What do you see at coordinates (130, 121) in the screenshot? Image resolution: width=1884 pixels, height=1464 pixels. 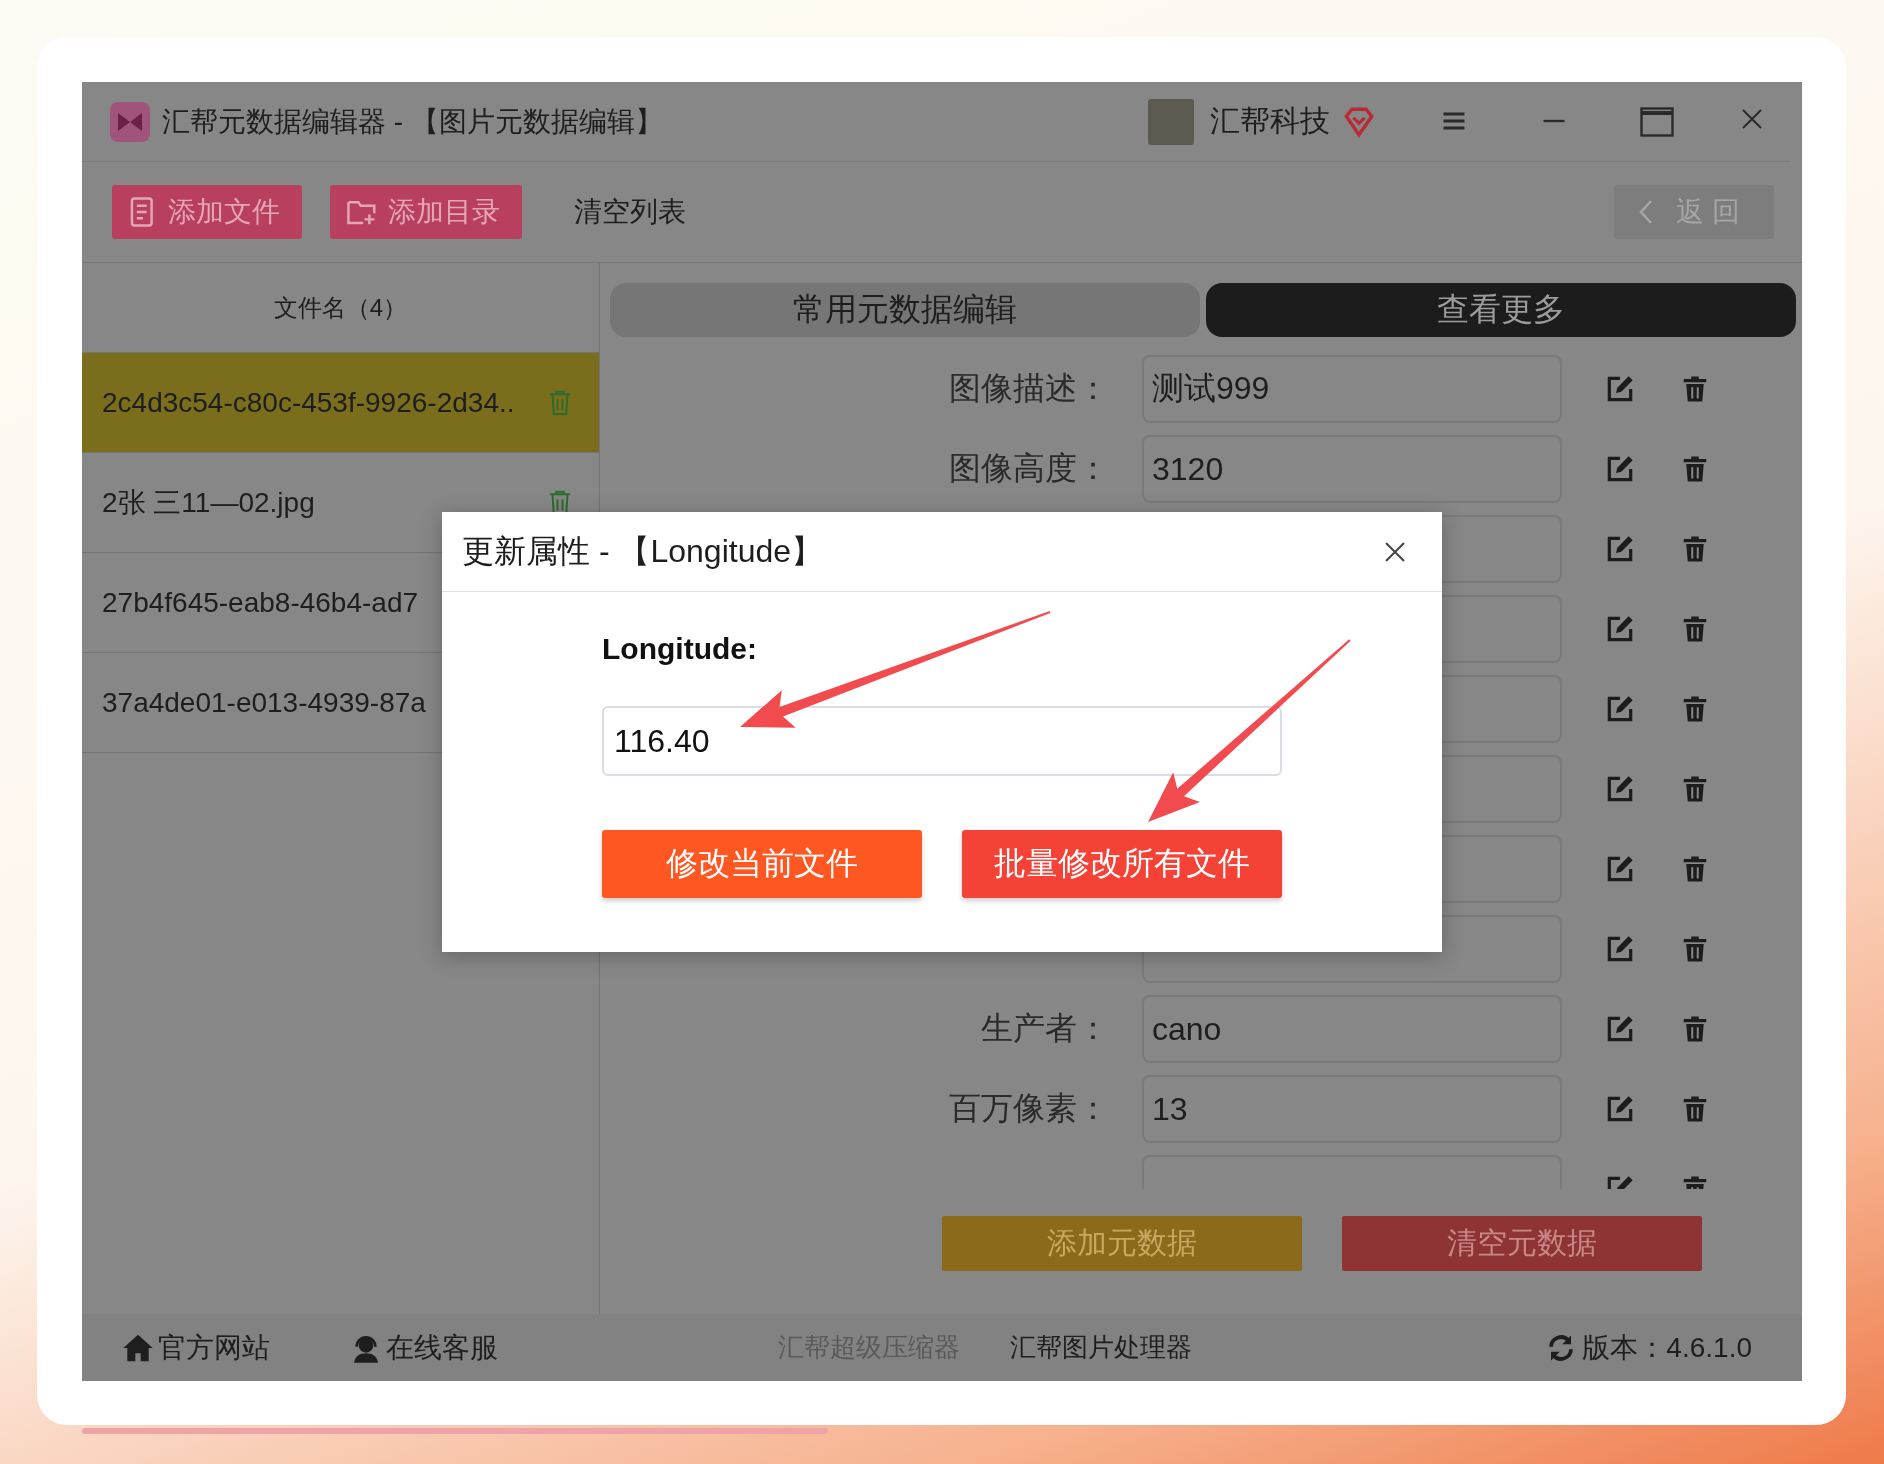 I see `app-logo` at bounding box center [130, 121].